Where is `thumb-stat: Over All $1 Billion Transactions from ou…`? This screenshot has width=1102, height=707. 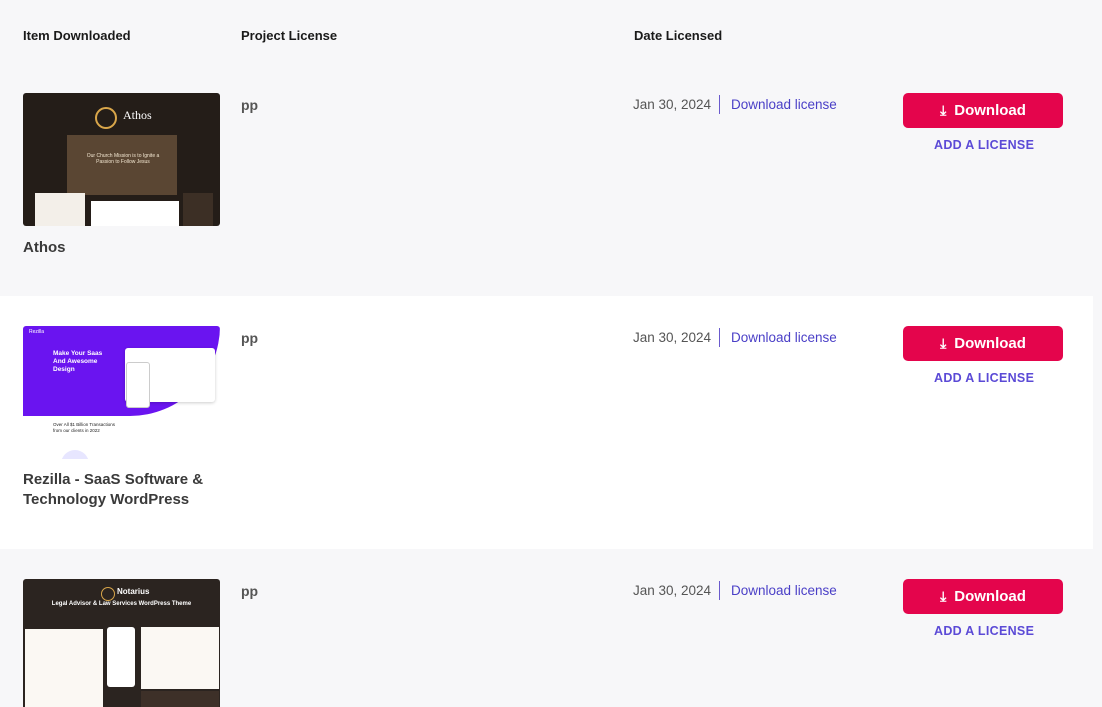
thumb-stat: Over All $1 Billion Transactions from ou… is located at coordinates (84, 427).